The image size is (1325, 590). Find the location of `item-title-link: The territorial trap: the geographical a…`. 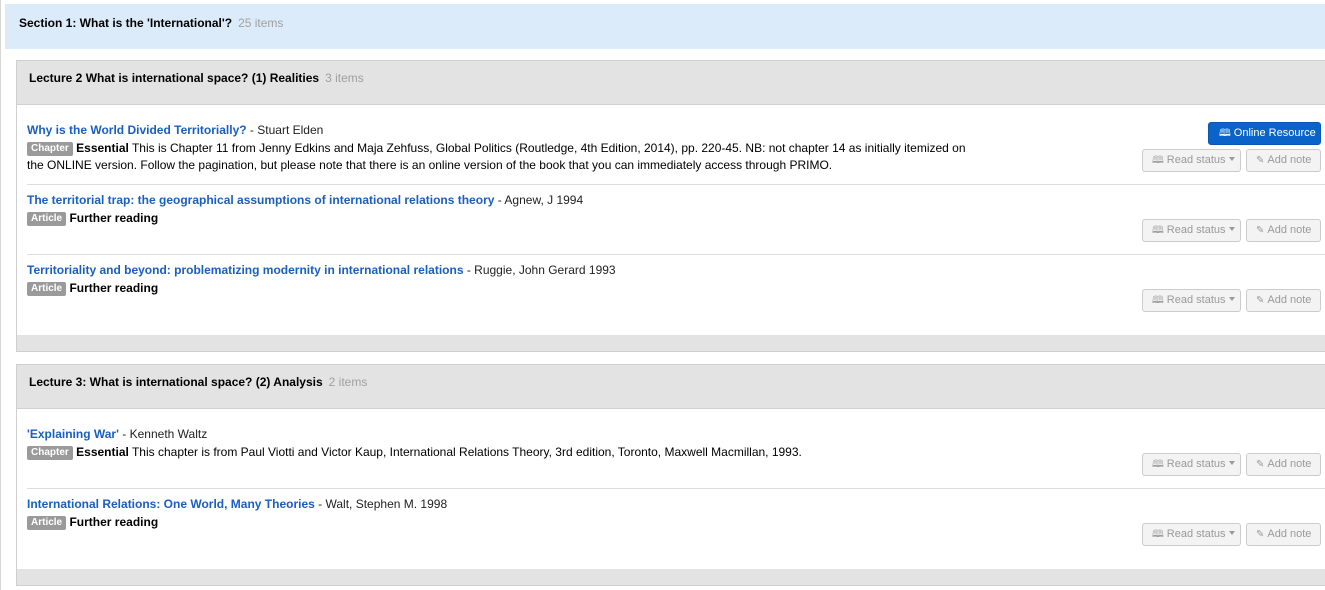

item-title-link: The territorial trap: the geographical a… is located at coordinates (260, 200).